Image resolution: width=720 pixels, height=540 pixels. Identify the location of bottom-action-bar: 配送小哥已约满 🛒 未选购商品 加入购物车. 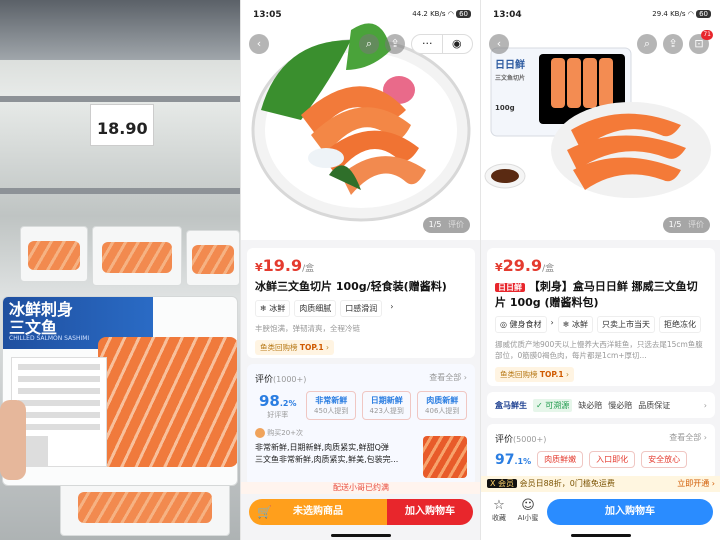
(360, 507).